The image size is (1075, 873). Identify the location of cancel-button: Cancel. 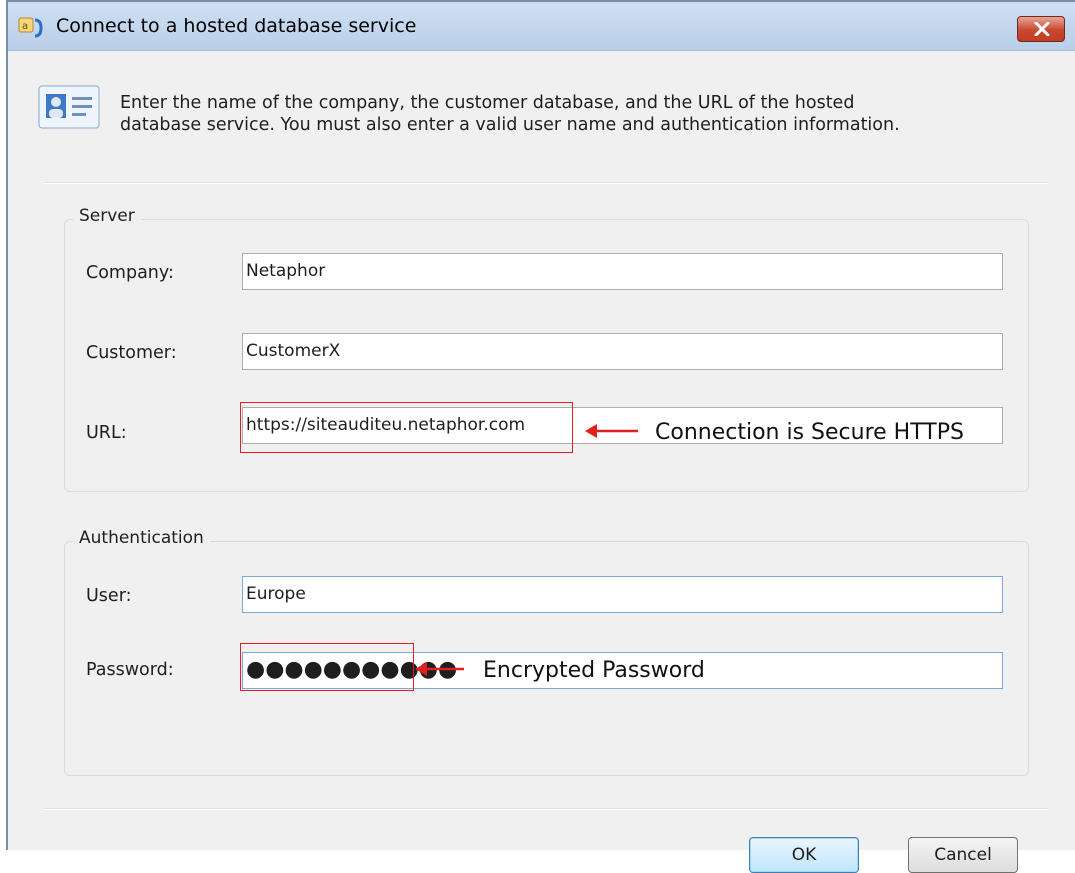
(963, 855).